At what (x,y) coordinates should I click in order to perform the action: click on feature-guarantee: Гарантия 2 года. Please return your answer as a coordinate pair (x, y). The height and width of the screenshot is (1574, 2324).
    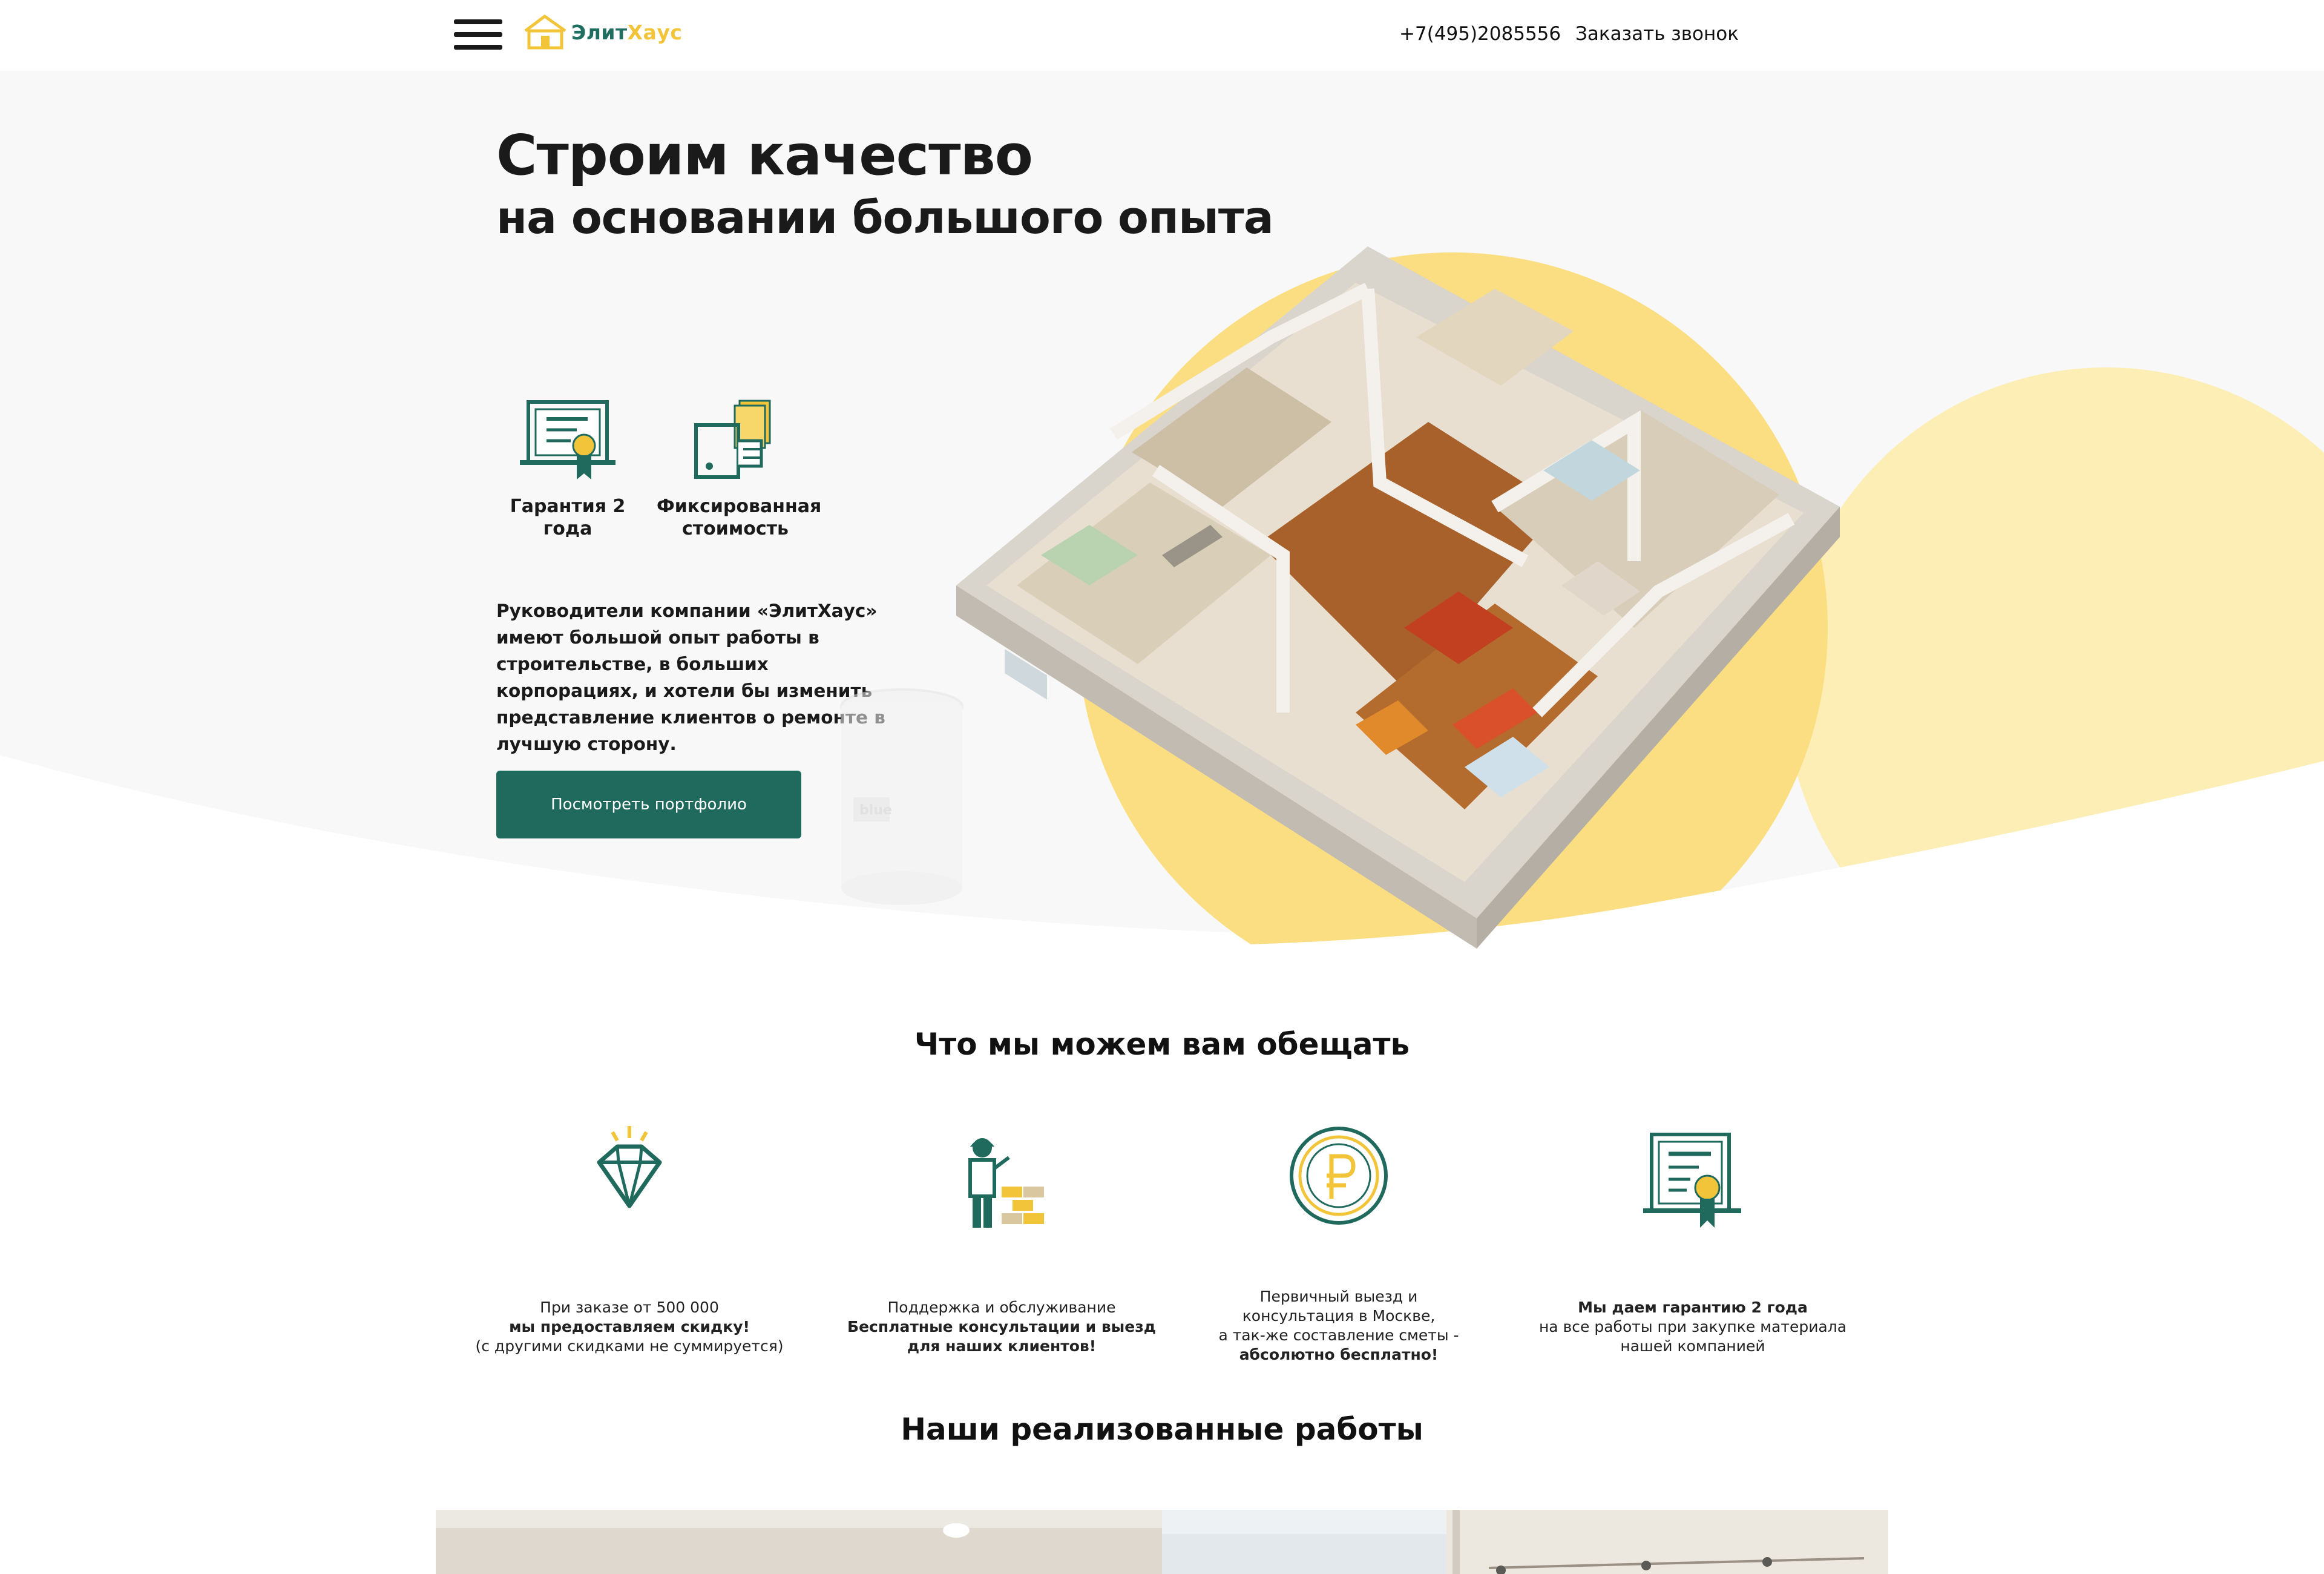
    Looking at the image, I should click on (567, 468).